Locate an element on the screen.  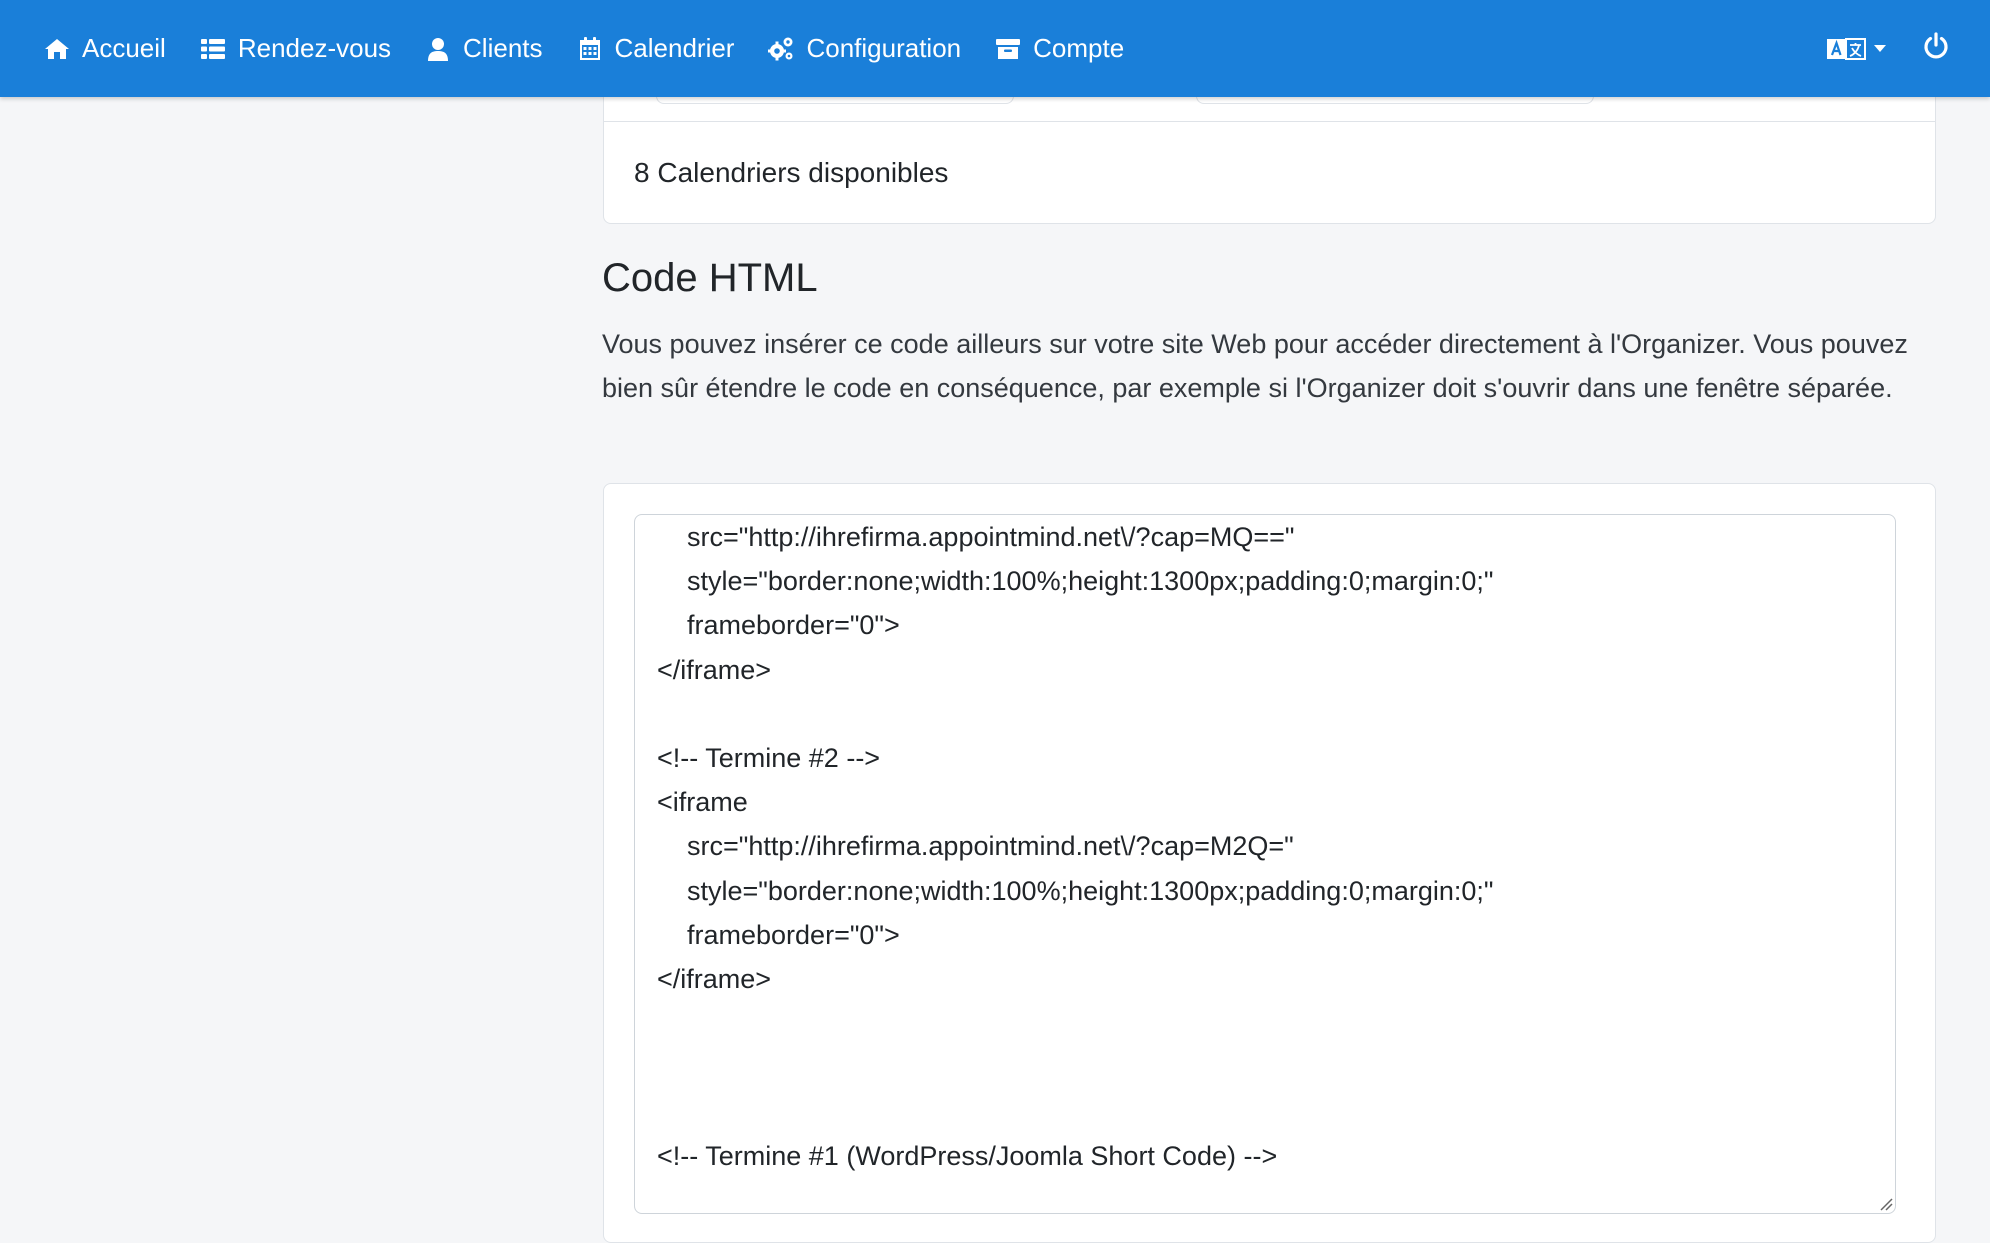
code-line: <iframe is located at coordinates (702, 802).